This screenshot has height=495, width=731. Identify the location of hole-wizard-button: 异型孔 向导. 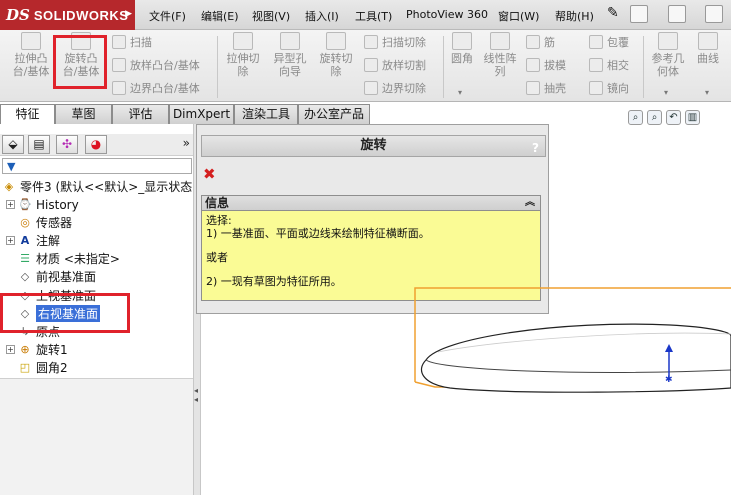
(290, 55).